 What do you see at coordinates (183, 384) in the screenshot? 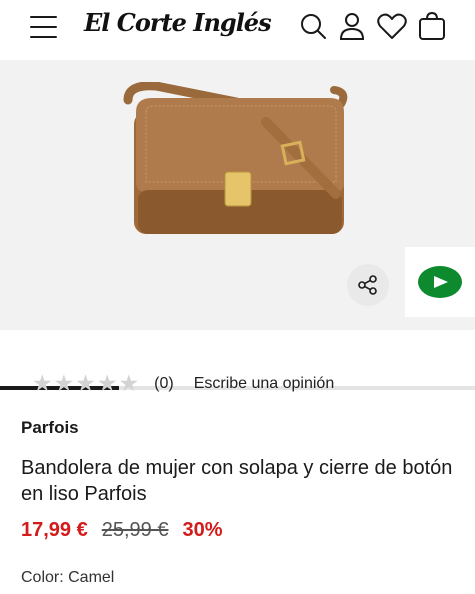
I see `rating: ★ ★ ★ ★ ★ (0) Escribe una opinión` at bounding box center [183, 384].